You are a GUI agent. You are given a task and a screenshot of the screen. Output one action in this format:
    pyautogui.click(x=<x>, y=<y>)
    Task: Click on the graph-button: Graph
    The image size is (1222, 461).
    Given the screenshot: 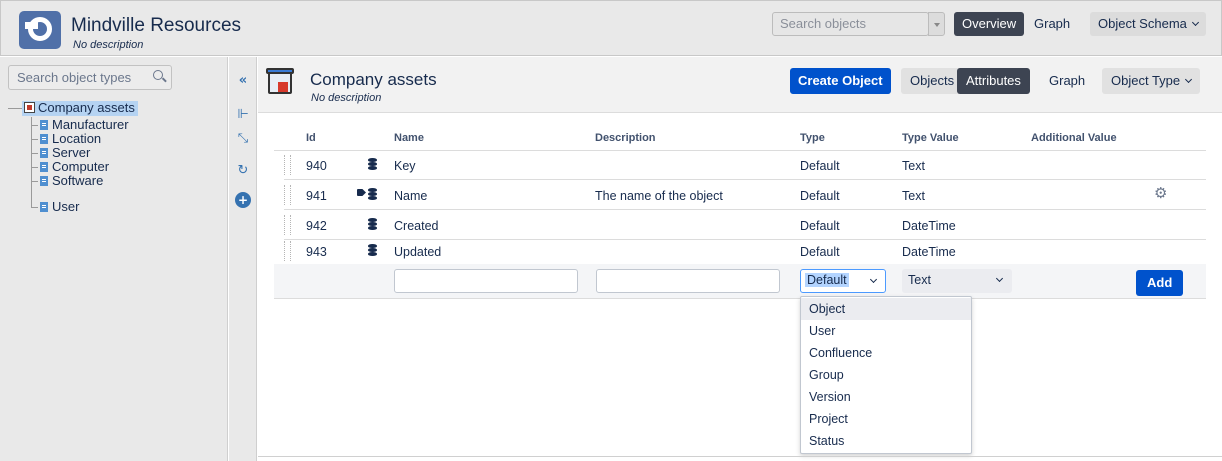 What is the action you would take?
    pyautogui.click(x=1052, y=24)
    